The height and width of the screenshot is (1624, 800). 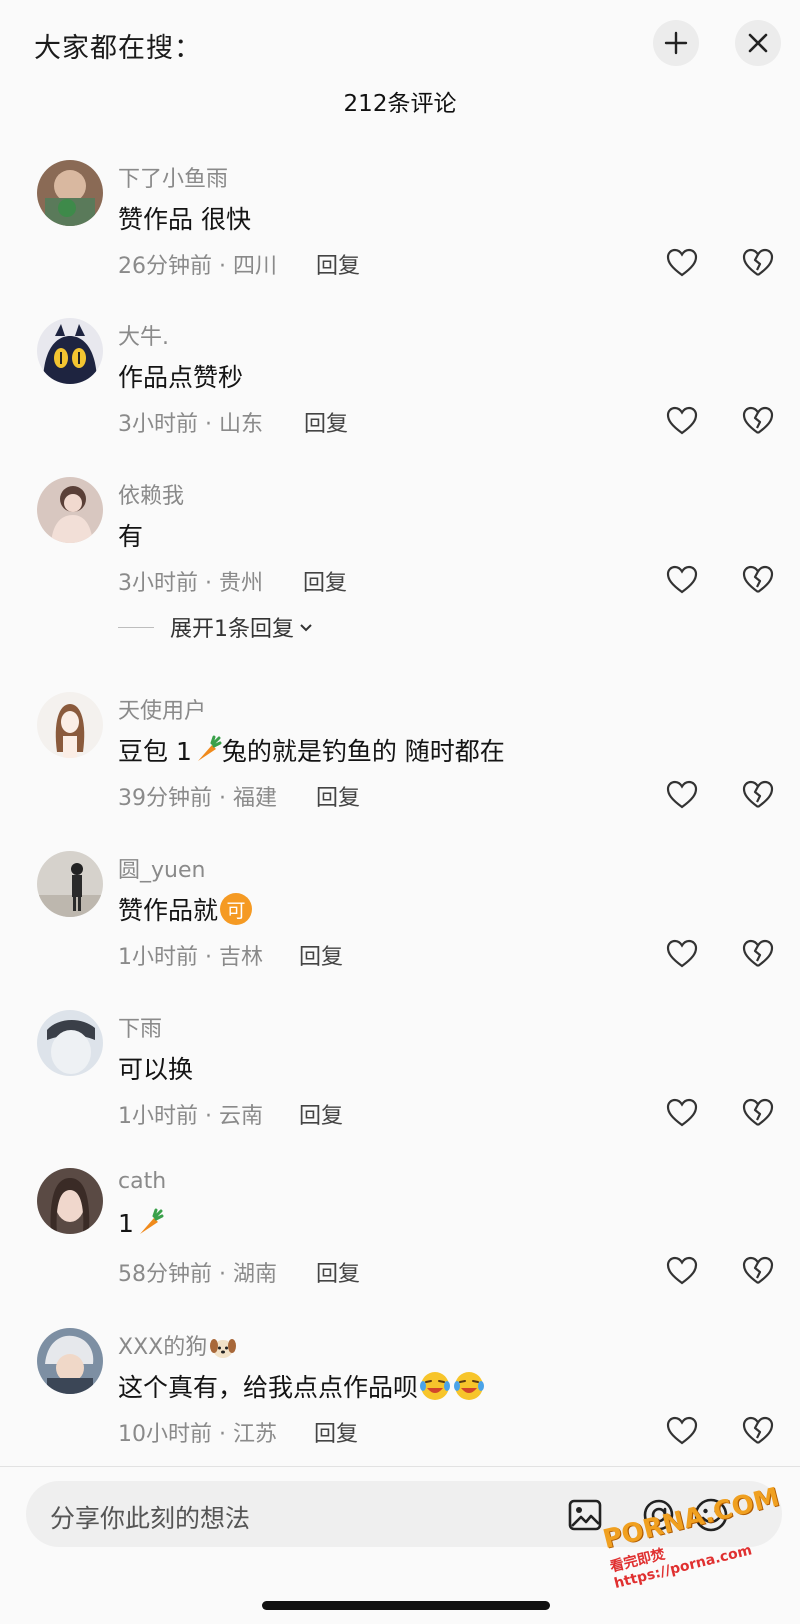 What do you see at coordinates (162, 1347) in the screenshot?
I see `comment-username-text: XXX的狗` at bounding box center [162, 1347].